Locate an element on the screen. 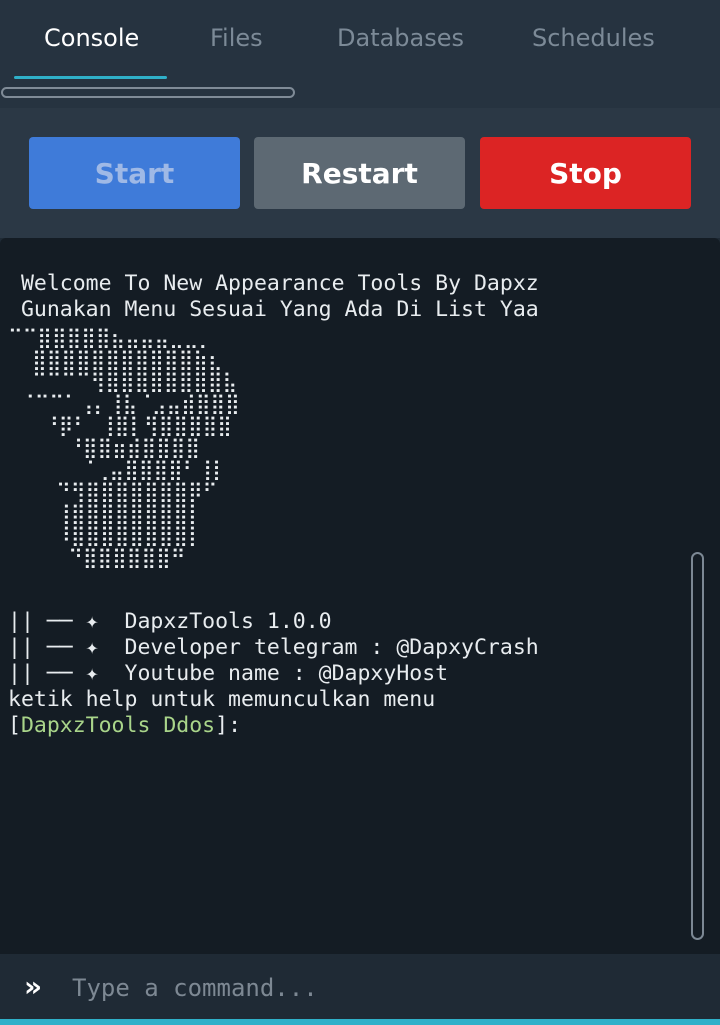 This screenshot has width=720, height=1025. chevron-right-icon: » is located at coordinates (33, 986).